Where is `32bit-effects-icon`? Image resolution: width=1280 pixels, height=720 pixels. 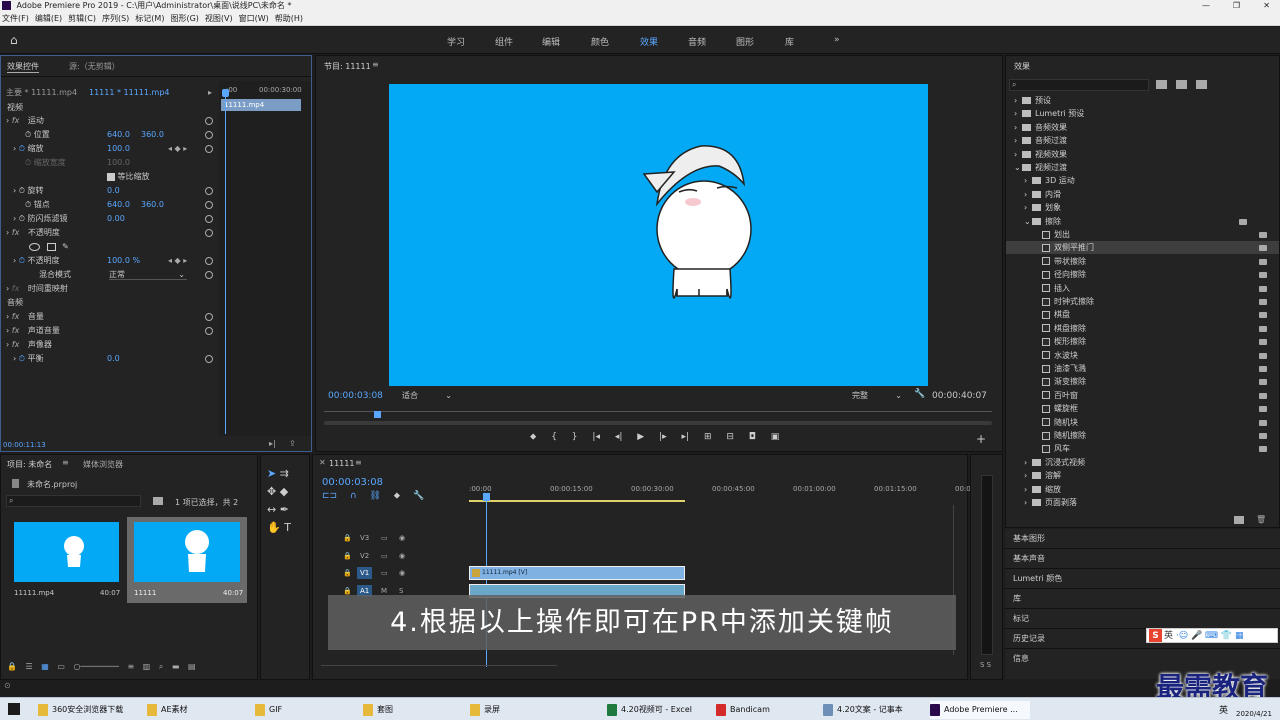
32bit-effects-icon is located at coordinates (1181, 84).